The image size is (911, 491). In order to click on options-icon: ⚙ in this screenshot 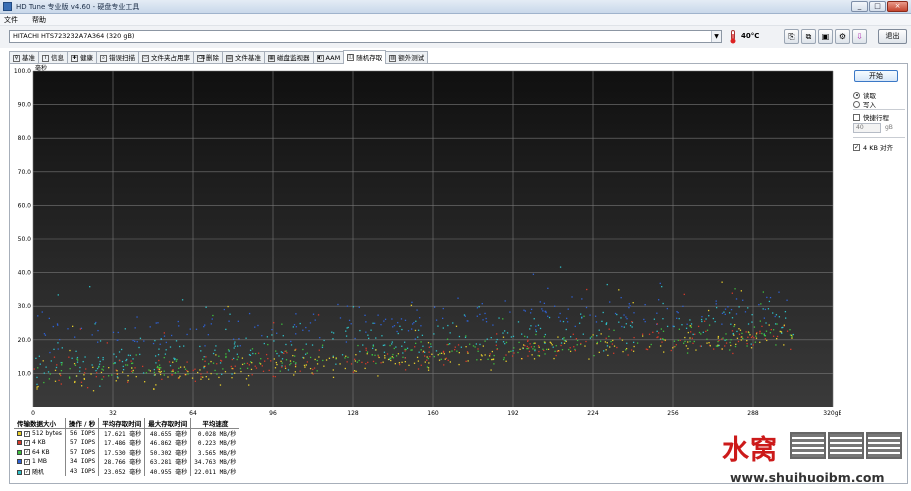, I will do `click(842, 36)`.